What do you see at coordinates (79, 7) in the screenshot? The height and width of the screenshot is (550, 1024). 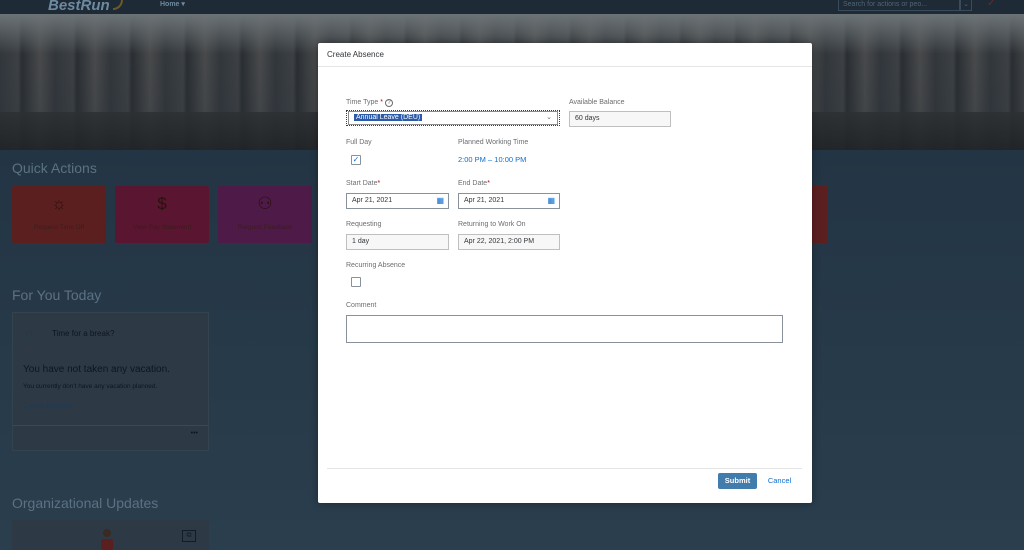 I see `bestrun-logo: BestRun` at bounding box center [79, 7].